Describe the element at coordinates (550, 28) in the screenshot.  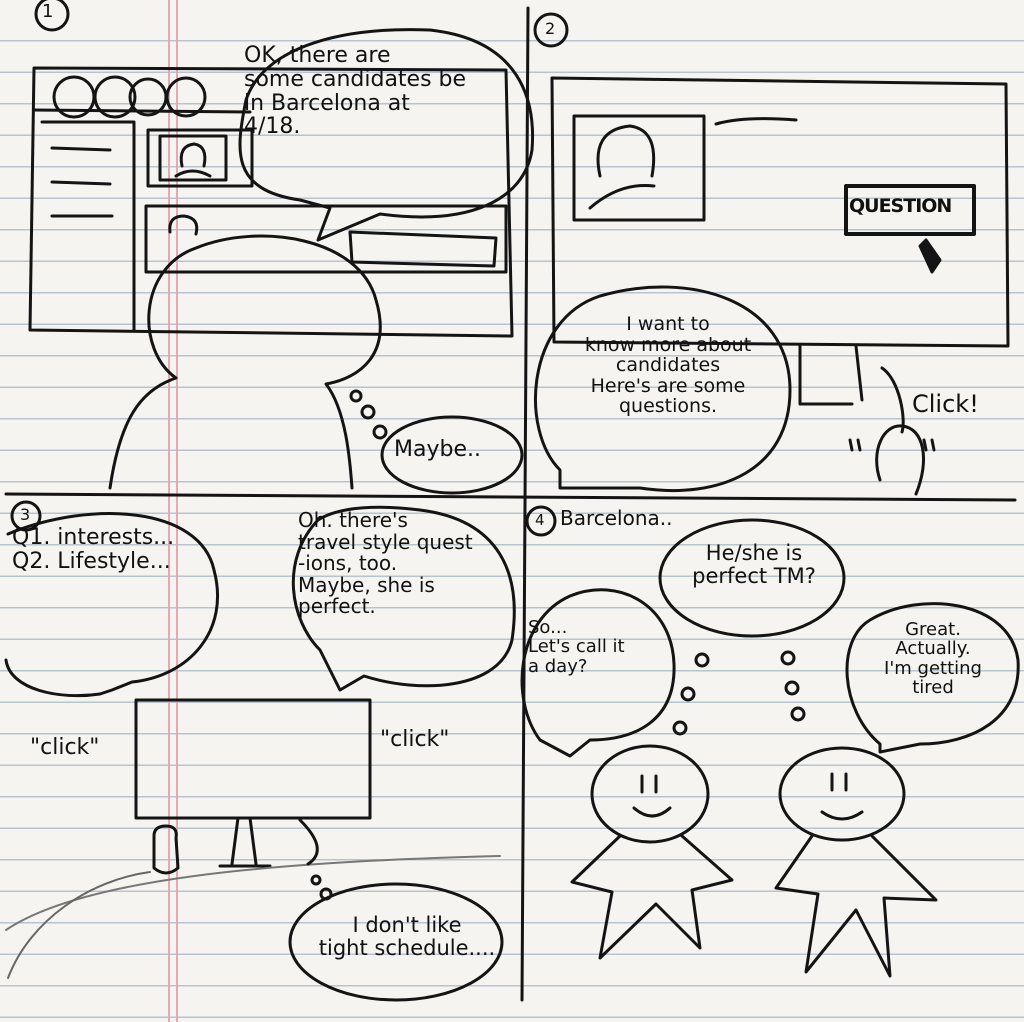
I see `panel-number: 2` at that location.